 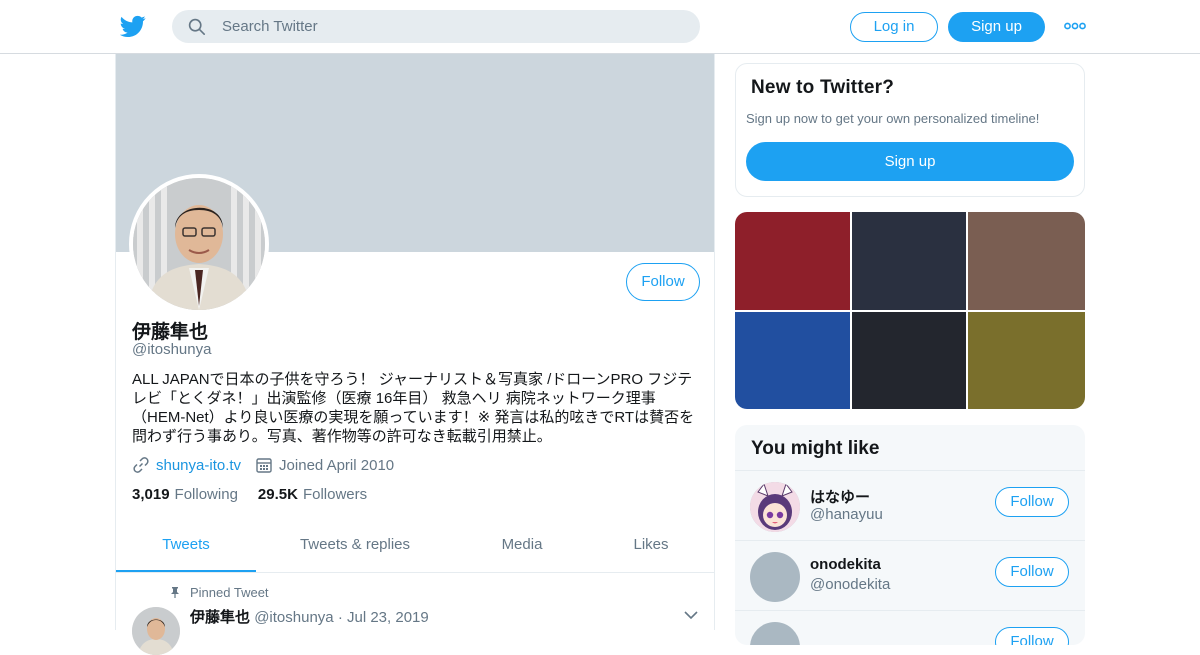 What do you see at coordinates (293, 617) in the screenshot?
I see `tweet-author-handle: @itoshunya` at bounding box center [293, 617].